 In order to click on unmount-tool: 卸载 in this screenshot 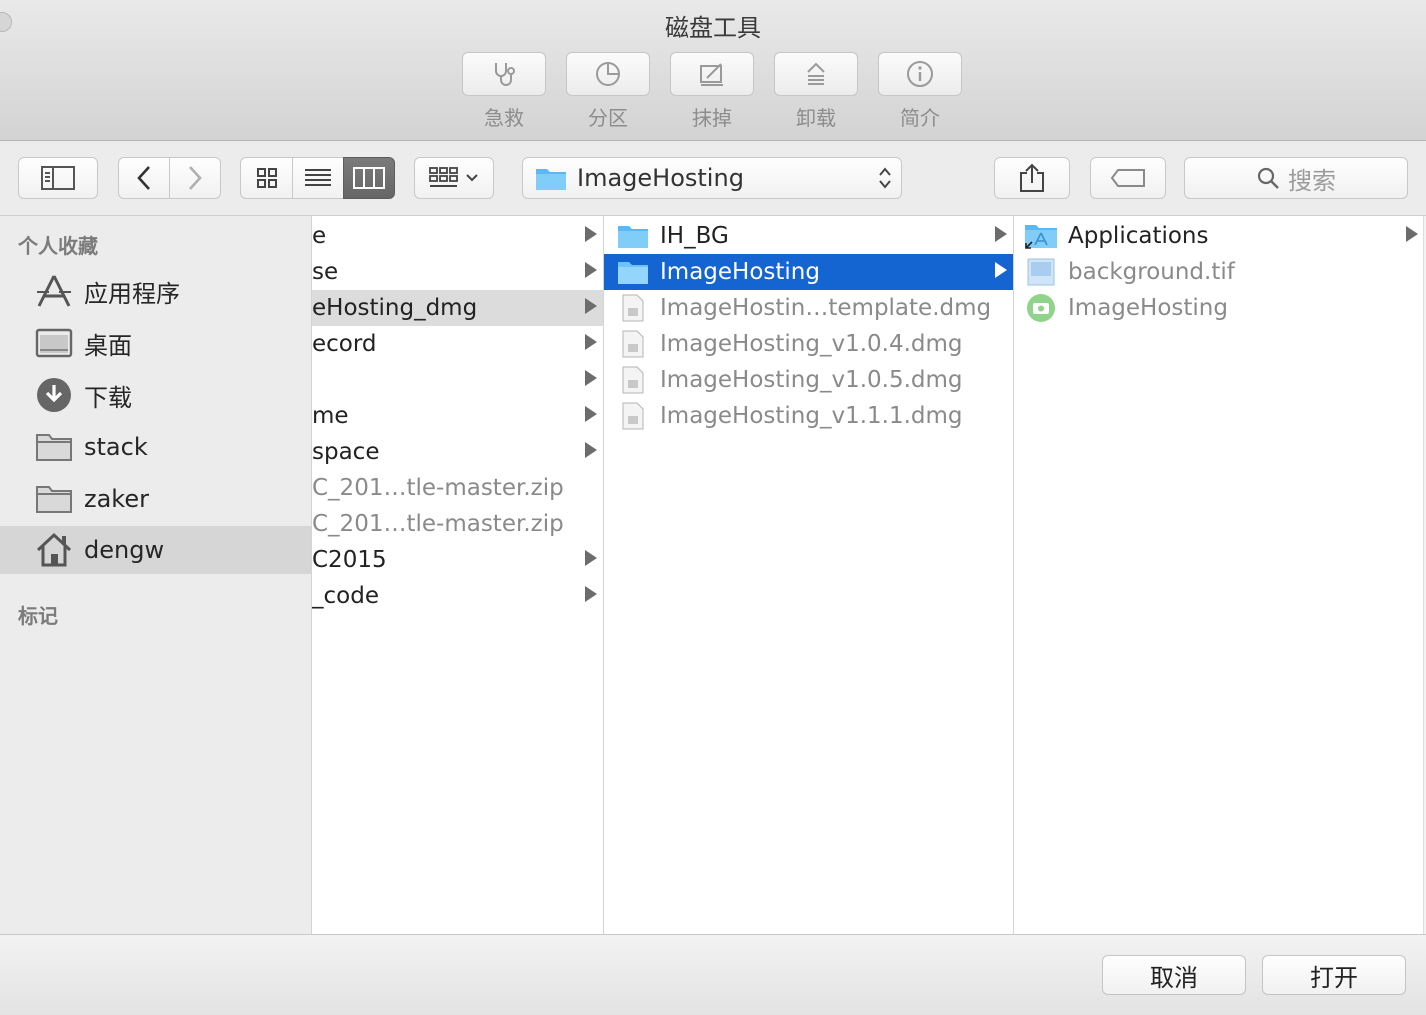, I will do `click(816, 91)`.